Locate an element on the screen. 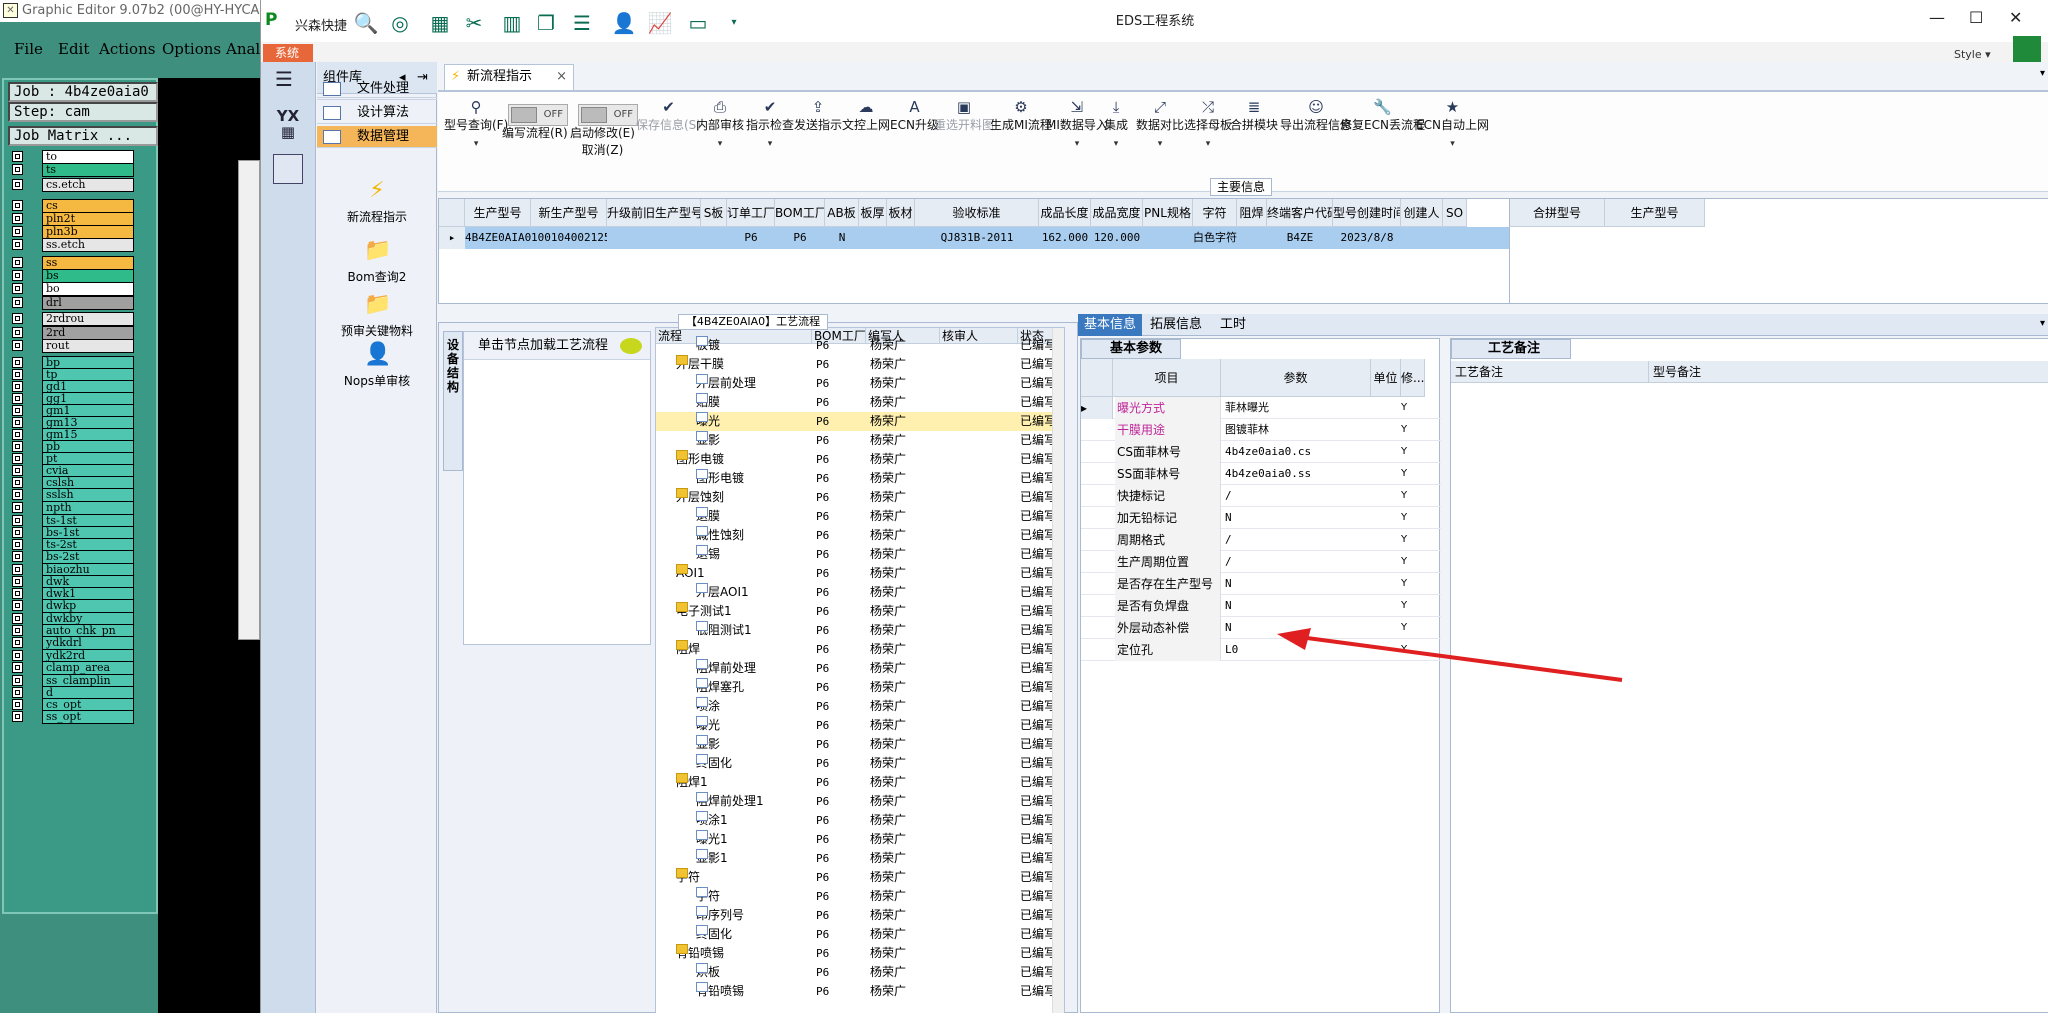  grid-cell: 白色字符 is located at coordinates (1215, 238).